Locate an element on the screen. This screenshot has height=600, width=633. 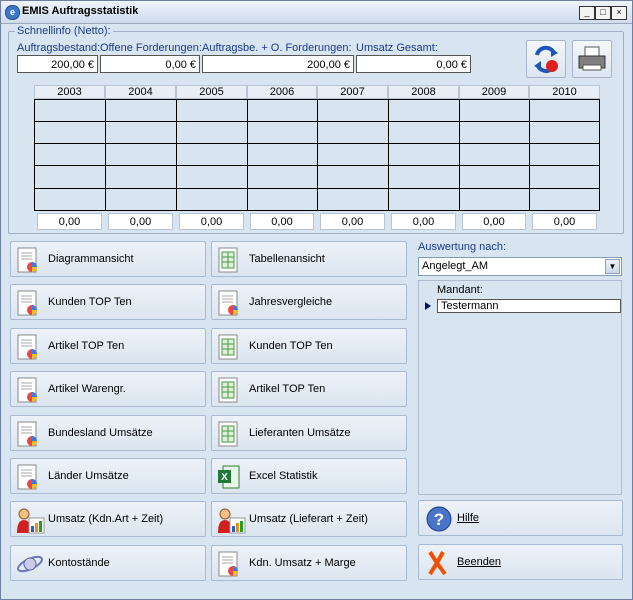
year-header-2007: 2007 is located at coordinates (352, 92).